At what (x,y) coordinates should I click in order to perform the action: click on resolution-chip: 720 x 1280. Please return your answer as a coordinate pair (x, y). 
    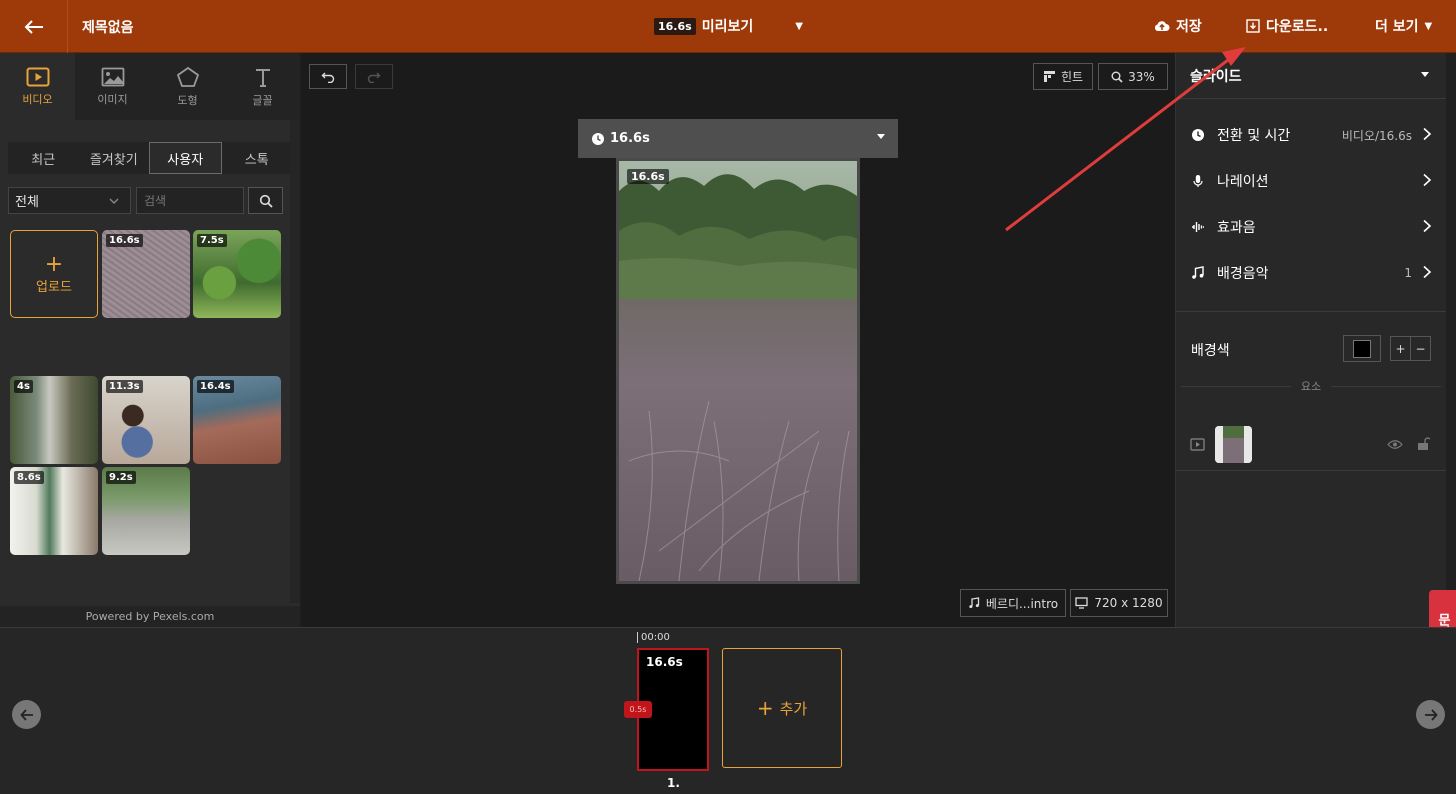
    Looking at the image, I should click on (1119, 603).